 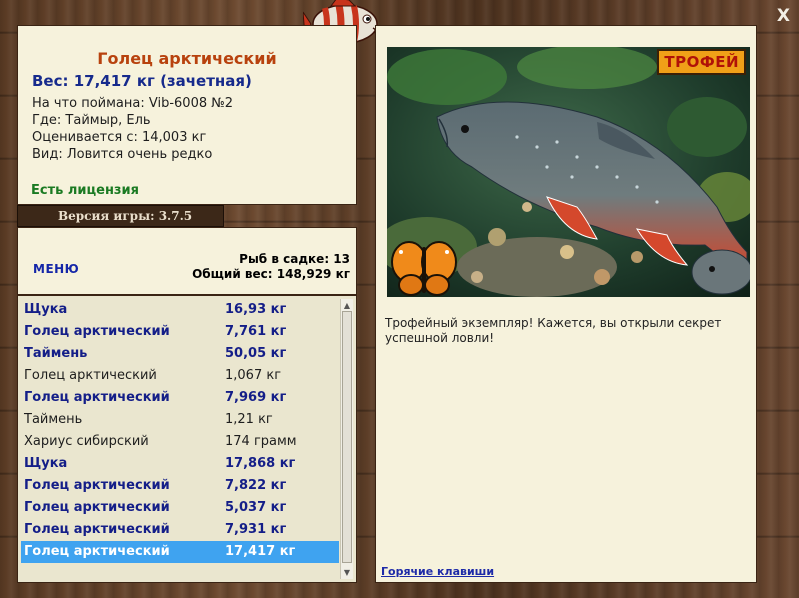 What do you see at coordinates (180, 530) in the screenshot?
I see `catch-list-item: Голец арктический 7,931 кг` at bounding box center [180, 530].